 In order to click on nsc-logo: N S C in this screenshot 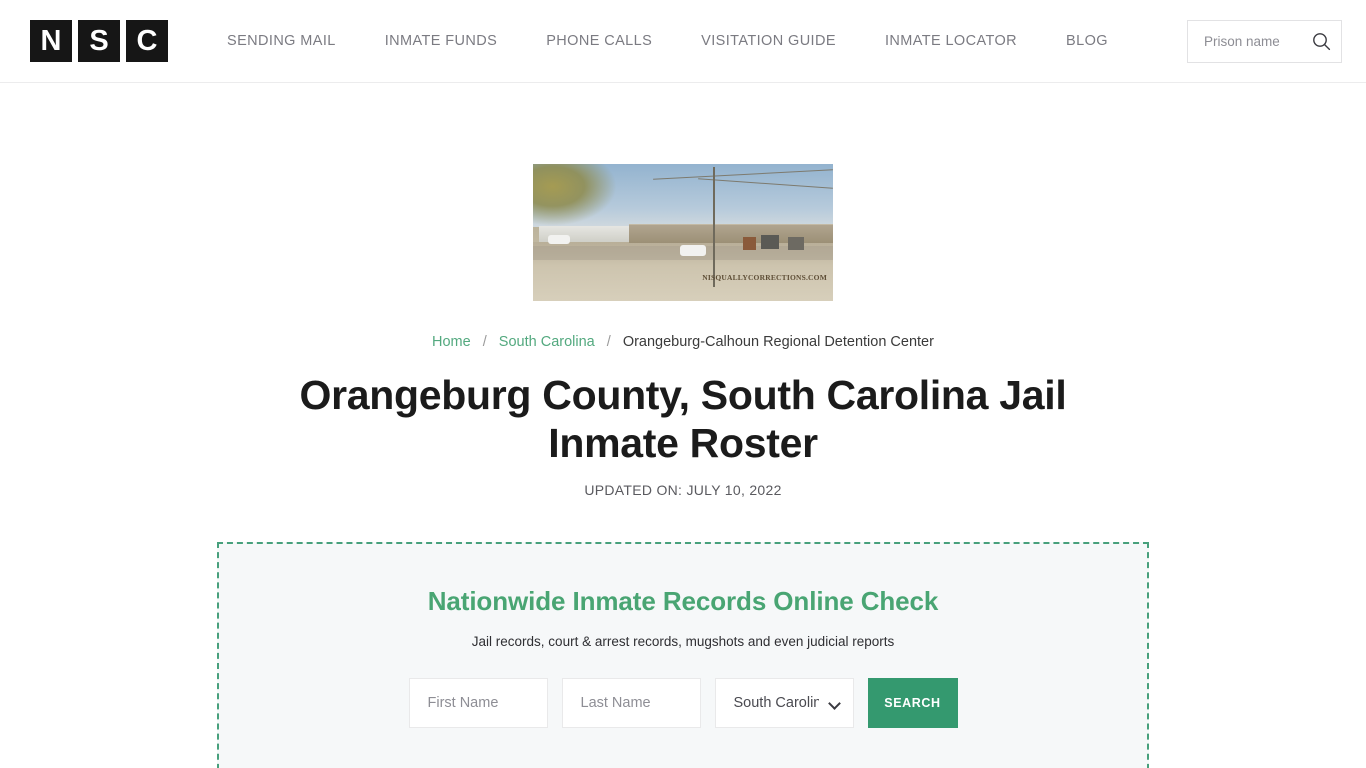, I will do `click(99, 41)`.